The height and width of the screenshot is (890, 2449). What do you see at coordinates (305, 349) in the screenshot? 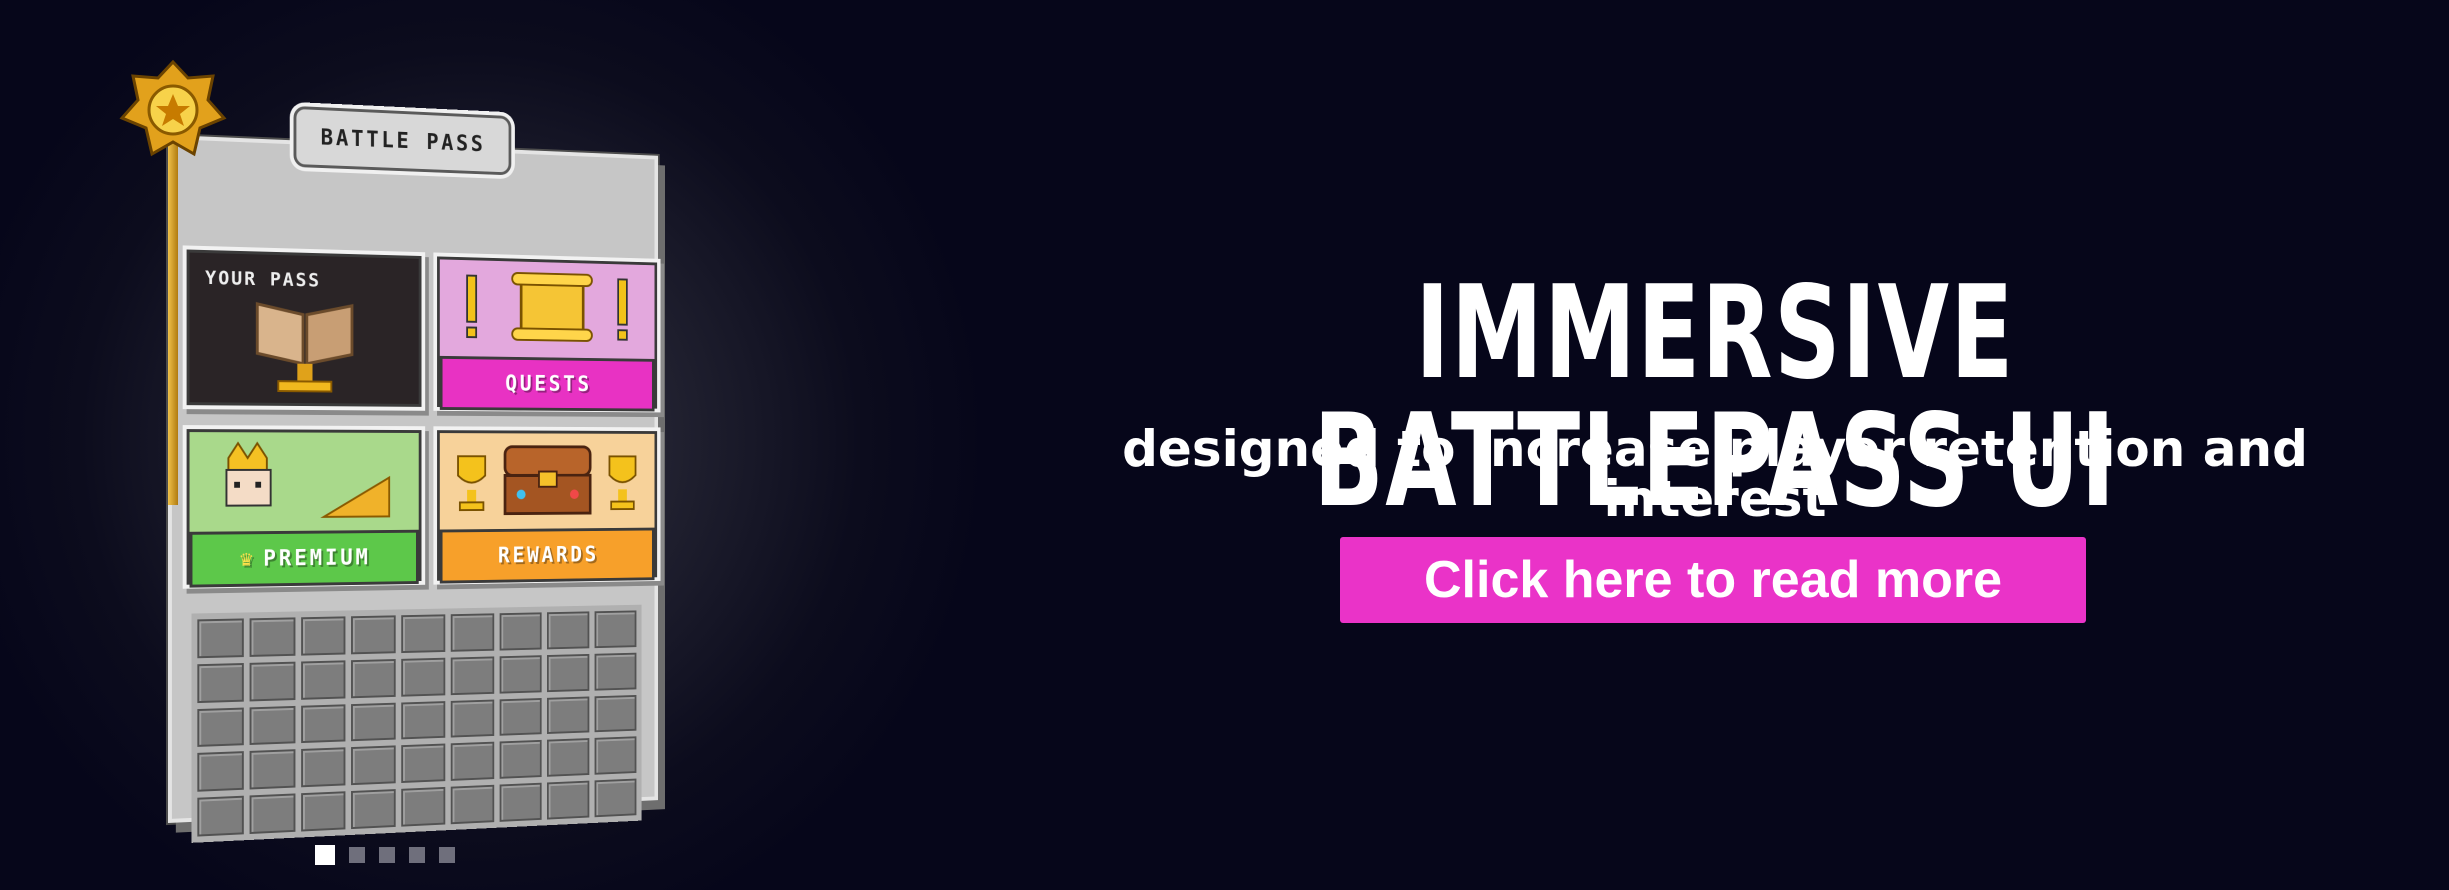
I see `book-trophy-icon` at bounding box center [305, 349].